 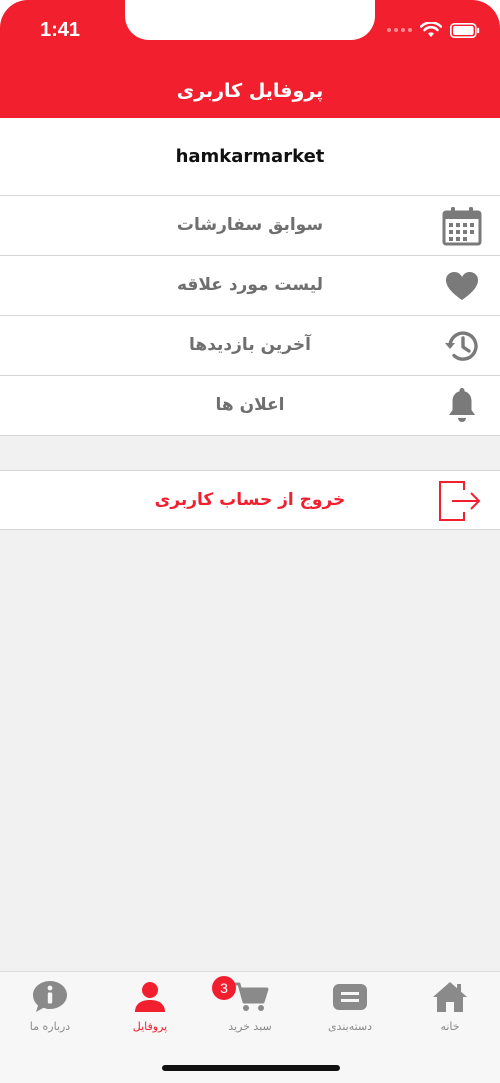 I want to click on menu-item-label: لیست مورد علاقه, so click(x=250, y=285).